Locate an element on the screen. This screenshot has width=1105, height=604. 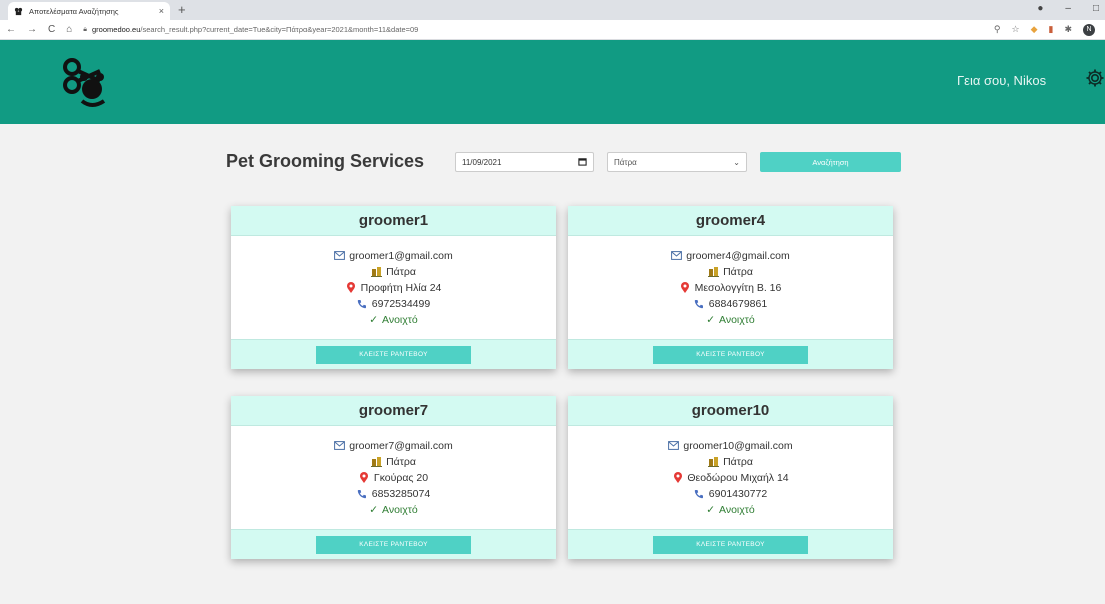
lock-icon: 🔒︎ is located at coordinates (85, 29).